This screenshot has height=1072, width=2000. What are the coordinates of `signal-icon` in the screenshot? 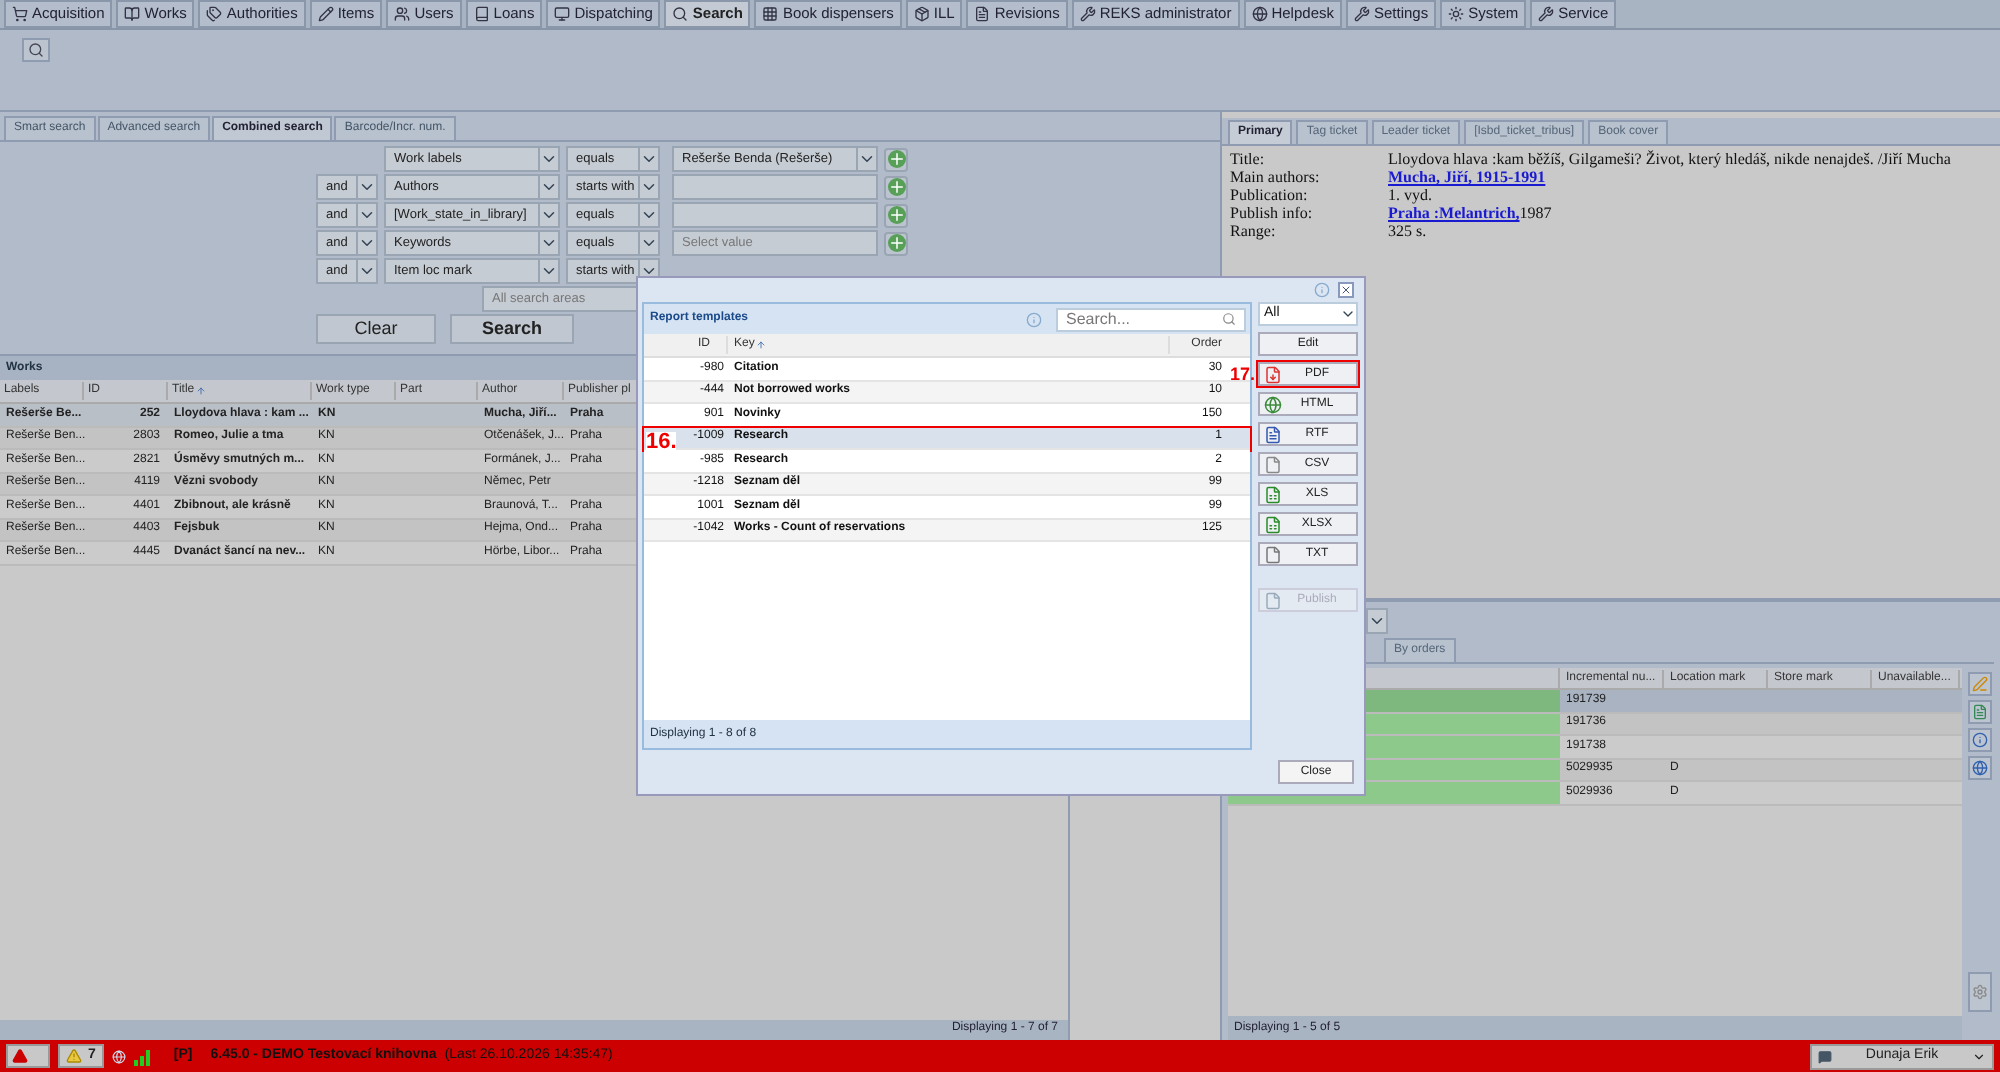 It's located at (143, 1056).